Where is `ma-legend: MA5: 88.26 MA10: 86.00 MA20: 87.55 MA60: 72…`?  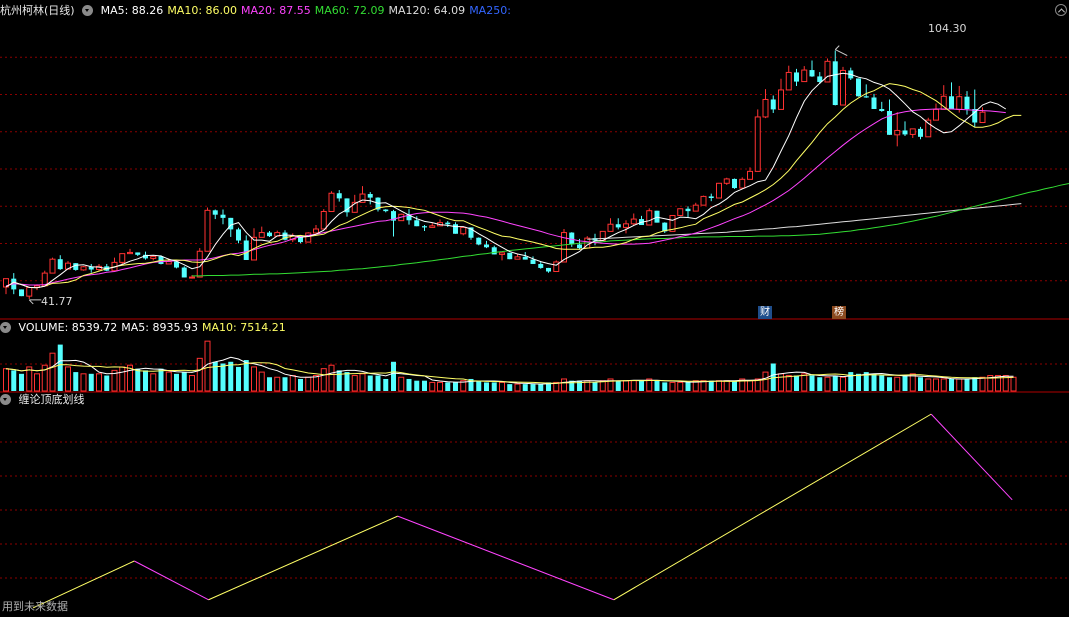 ma-legend: MA5: 88.26 MA10: 86.00 MA20: 87.55 MA60: 72… is located at coordinates (308, 10).